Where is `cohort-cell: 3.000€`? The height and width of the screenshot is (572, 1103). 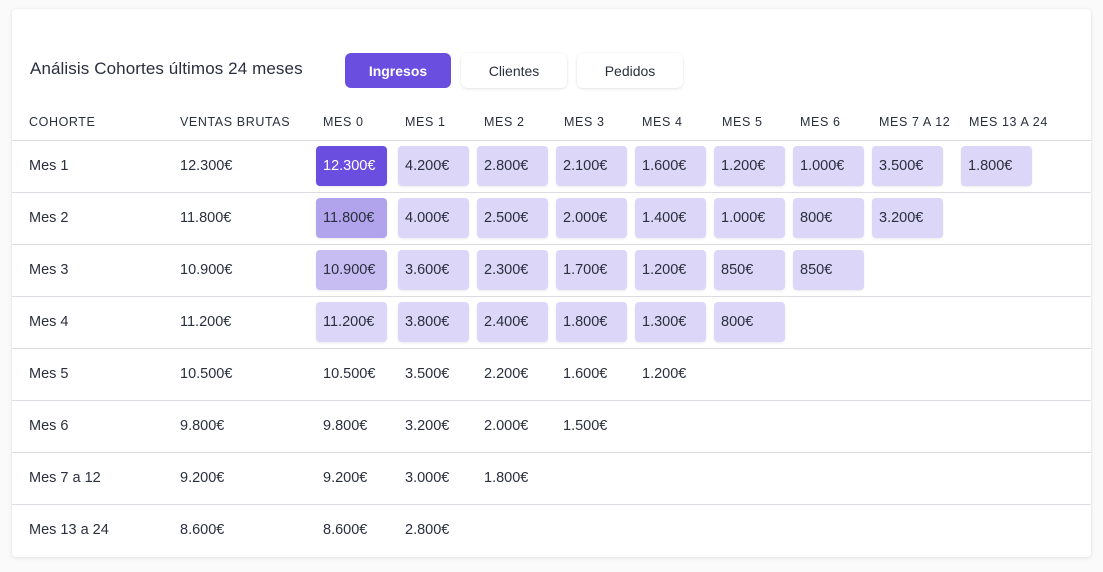
cohort-cell: 3.000€ is located at coordinates (427, 478).